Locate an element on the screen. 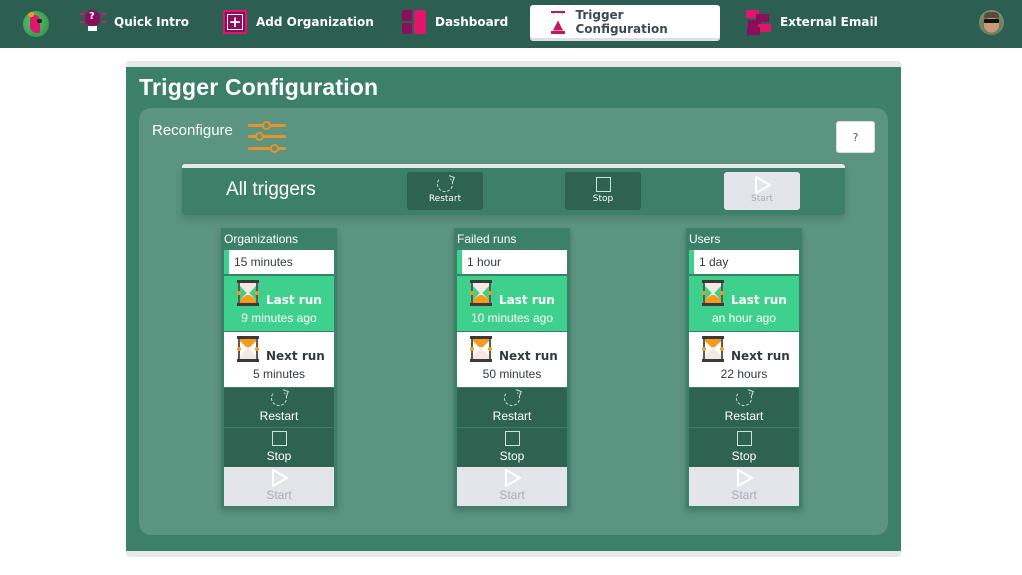 The image size is (1022, 575). help-button: ? is located at coordinates (855, 137).